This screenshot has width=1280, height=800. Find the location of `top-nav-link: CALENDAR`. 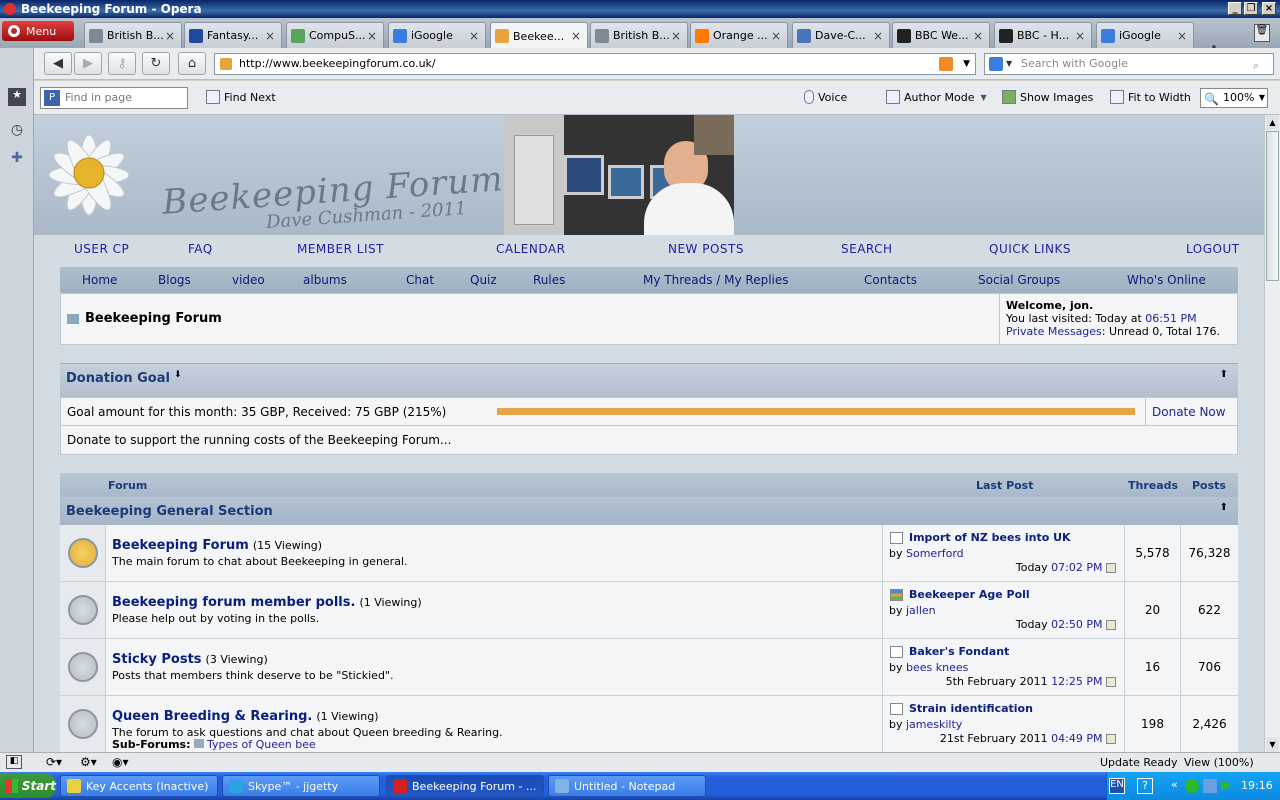

top-nav-link: CALENDAR is located at coordinates (530, 249).